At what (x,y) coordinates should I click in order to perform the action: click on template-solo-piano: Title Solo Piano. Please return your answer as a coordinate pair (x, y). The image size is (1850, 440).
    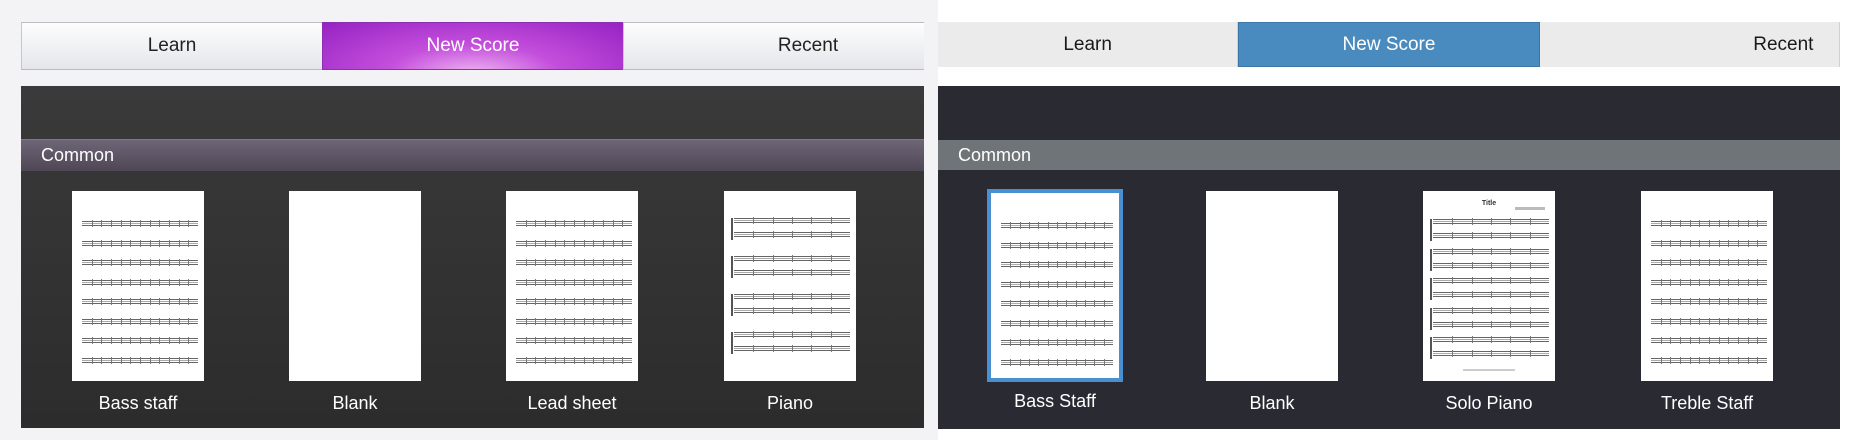
    Looking at the image, I should click on (1489, 302).